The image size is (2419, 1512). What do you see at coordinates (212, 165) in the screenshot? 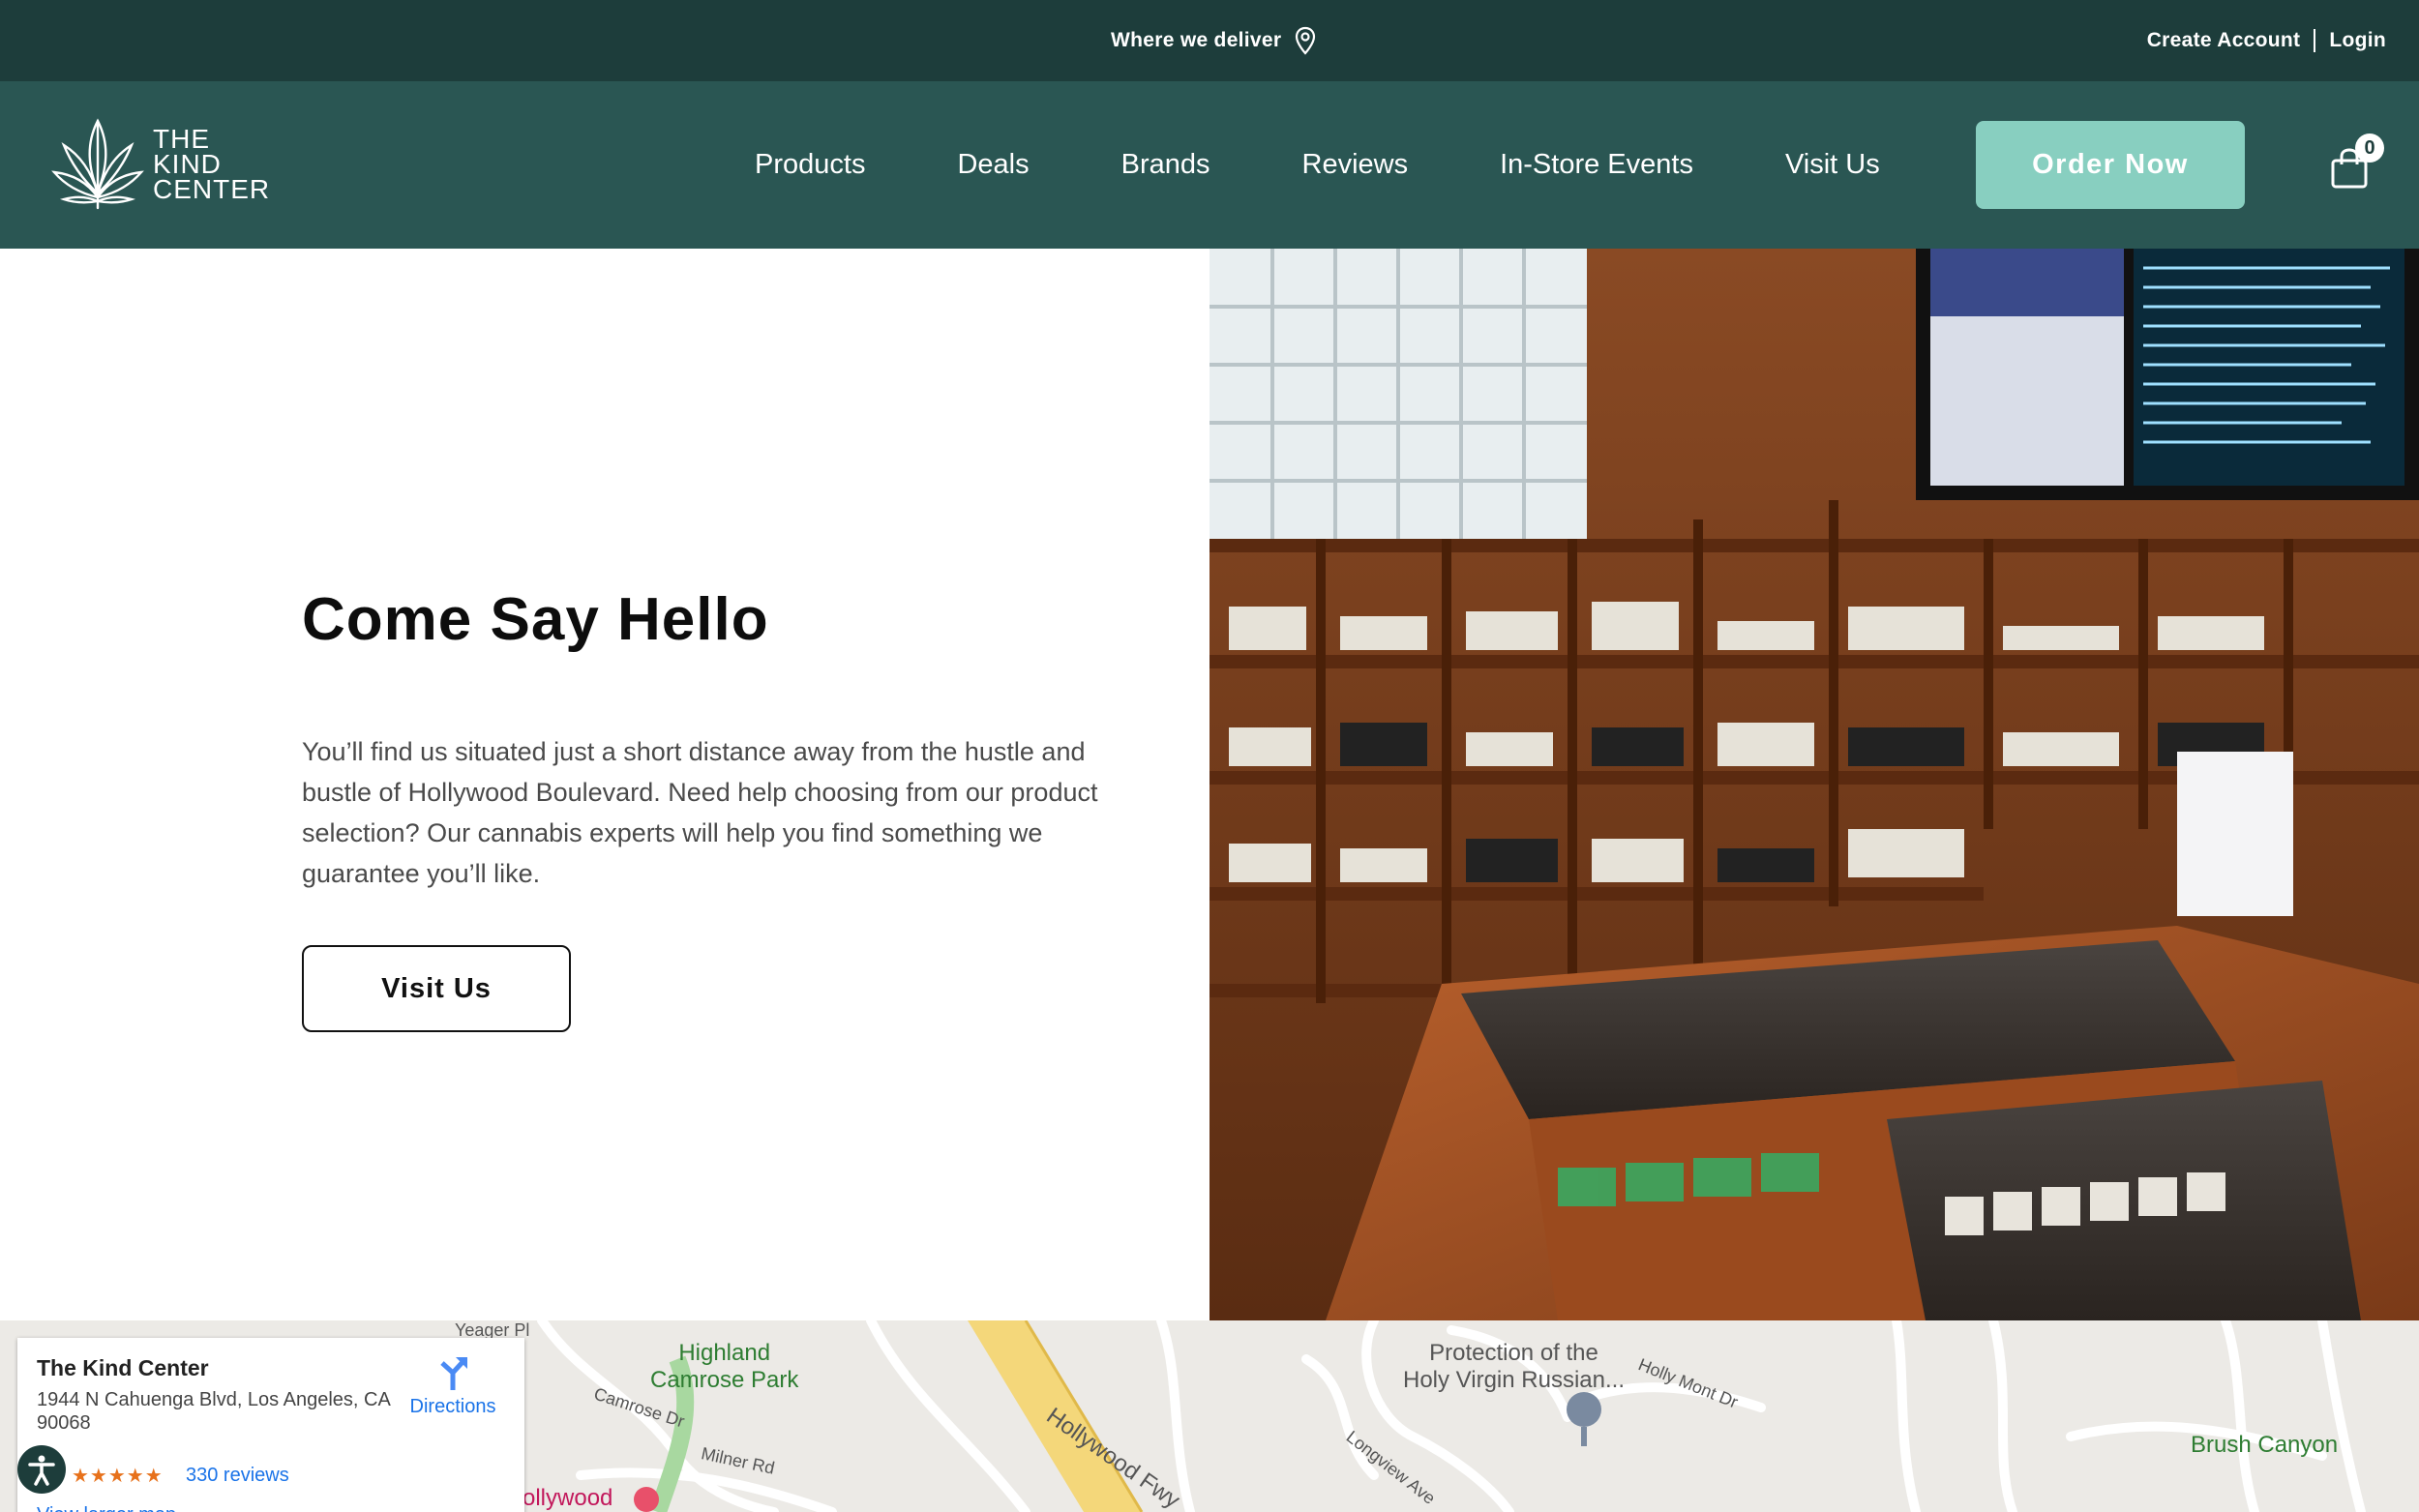
I see `logo-text: THE KIND CENTER` at bounding box center [212, 165].